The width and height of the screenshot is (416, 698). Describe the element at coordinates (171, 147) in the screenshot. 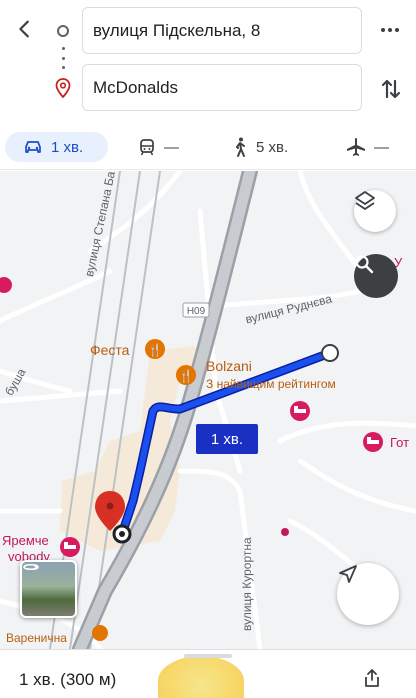

I see `mode-transit-label: —` at that location.